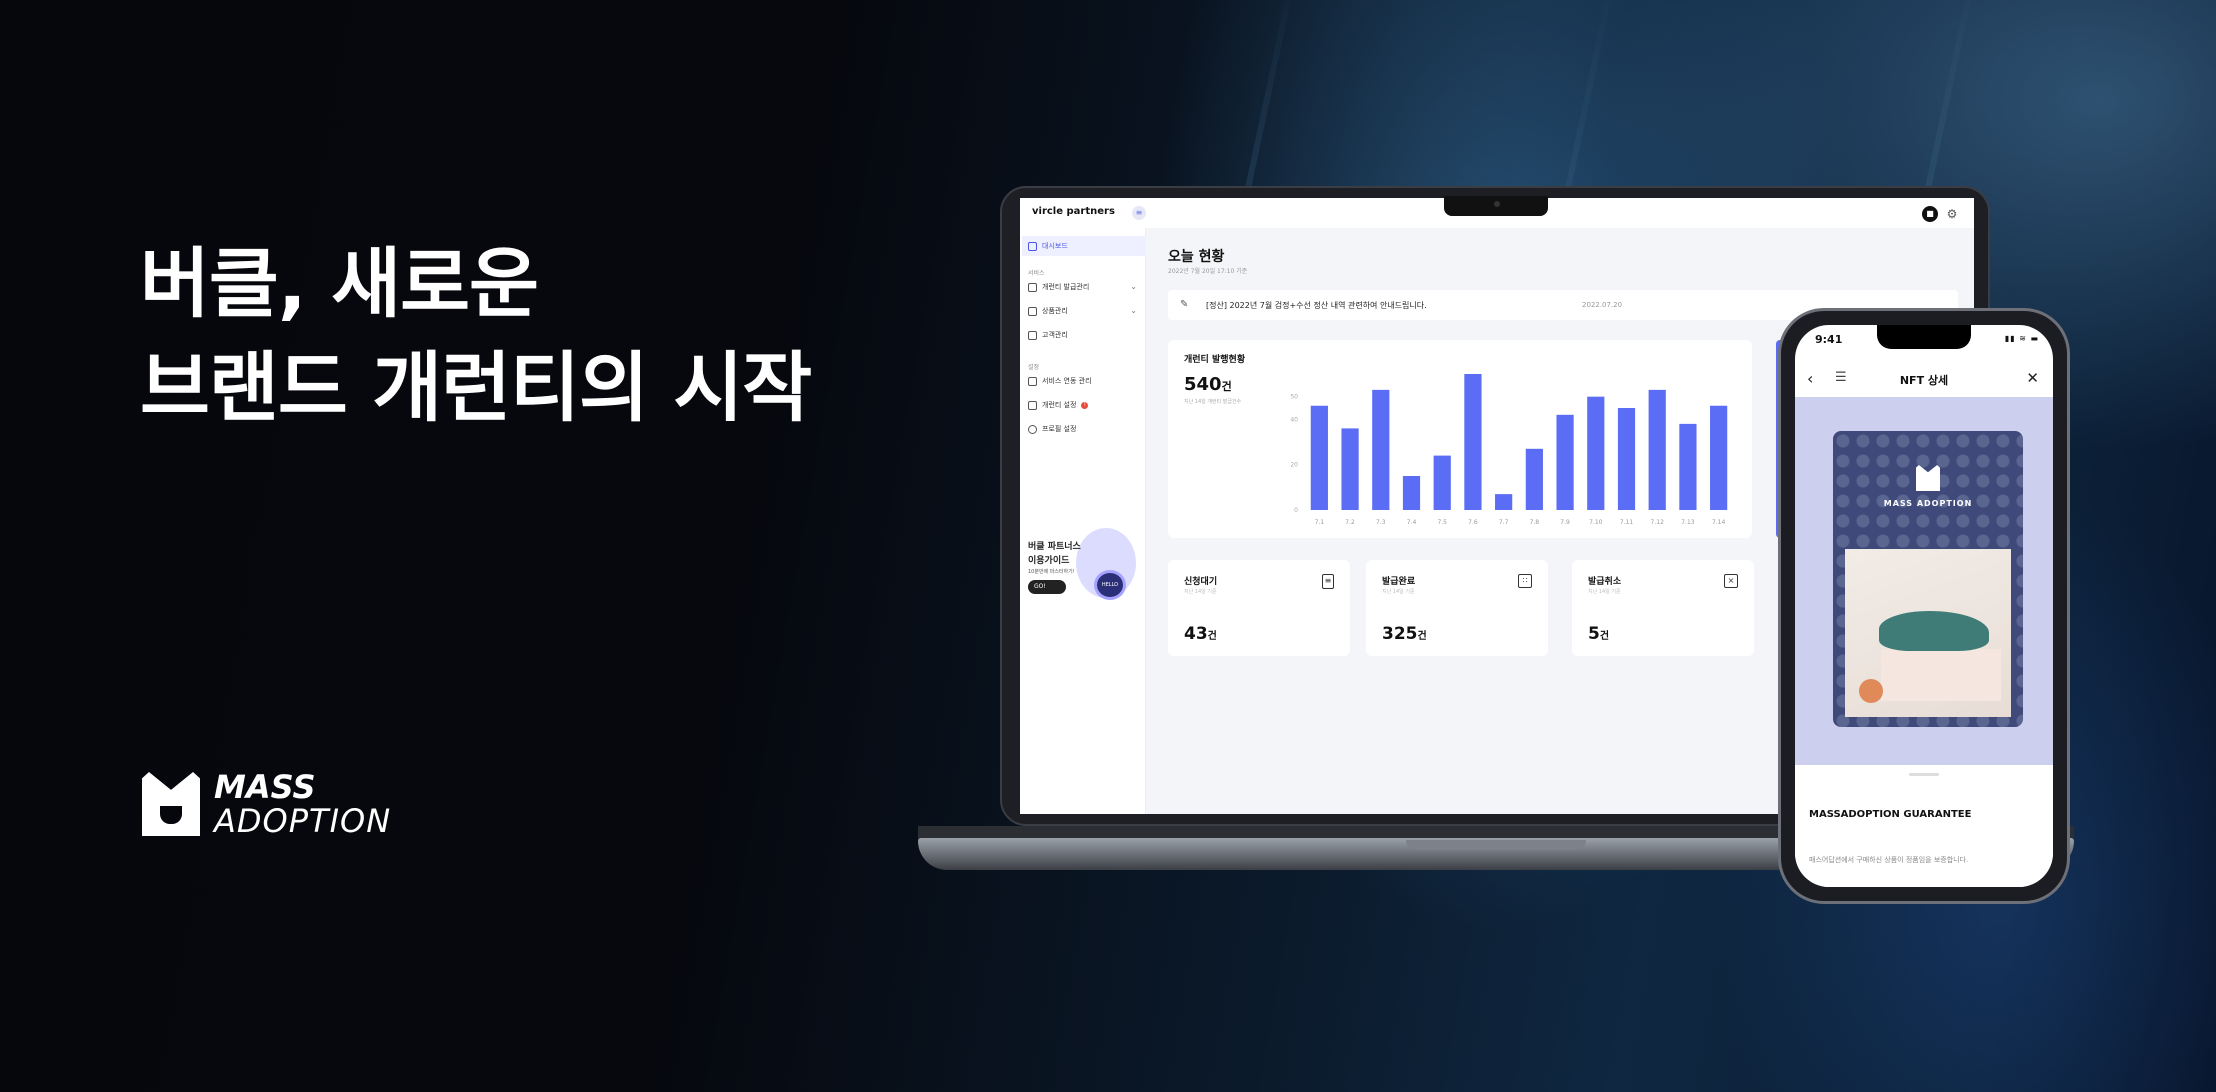  Describe the element at coordinates (1320, 522) in the screenshot. I see `x-tick-label: 7.1` at that location.